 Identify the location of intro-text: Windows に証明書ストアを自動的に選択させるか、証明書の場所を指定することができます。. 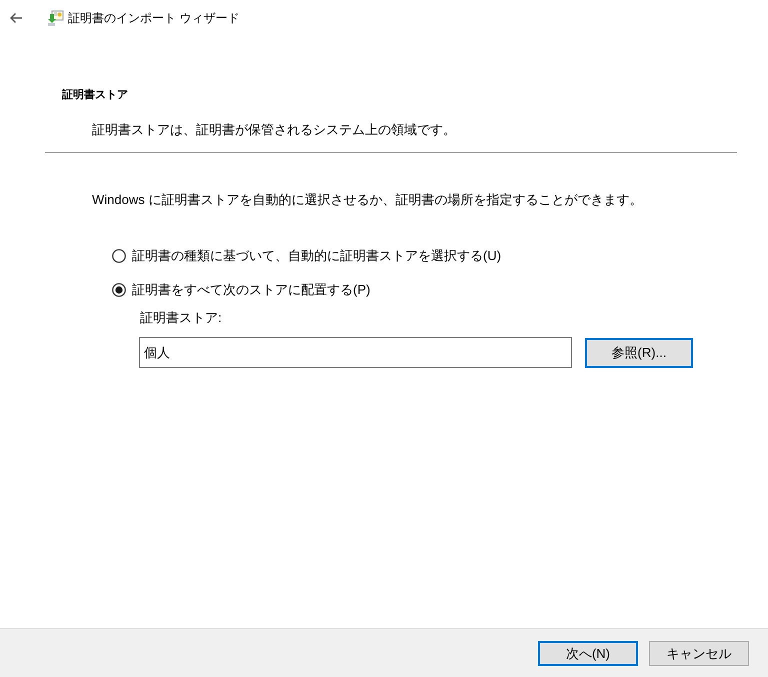
(367, 200).